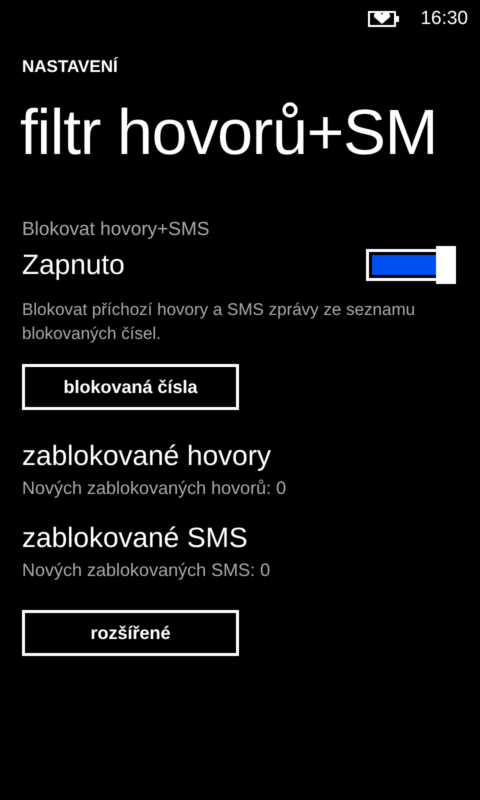  I want to click on blocked-numbers-button: blokovaná čísla, so click(130, 387).